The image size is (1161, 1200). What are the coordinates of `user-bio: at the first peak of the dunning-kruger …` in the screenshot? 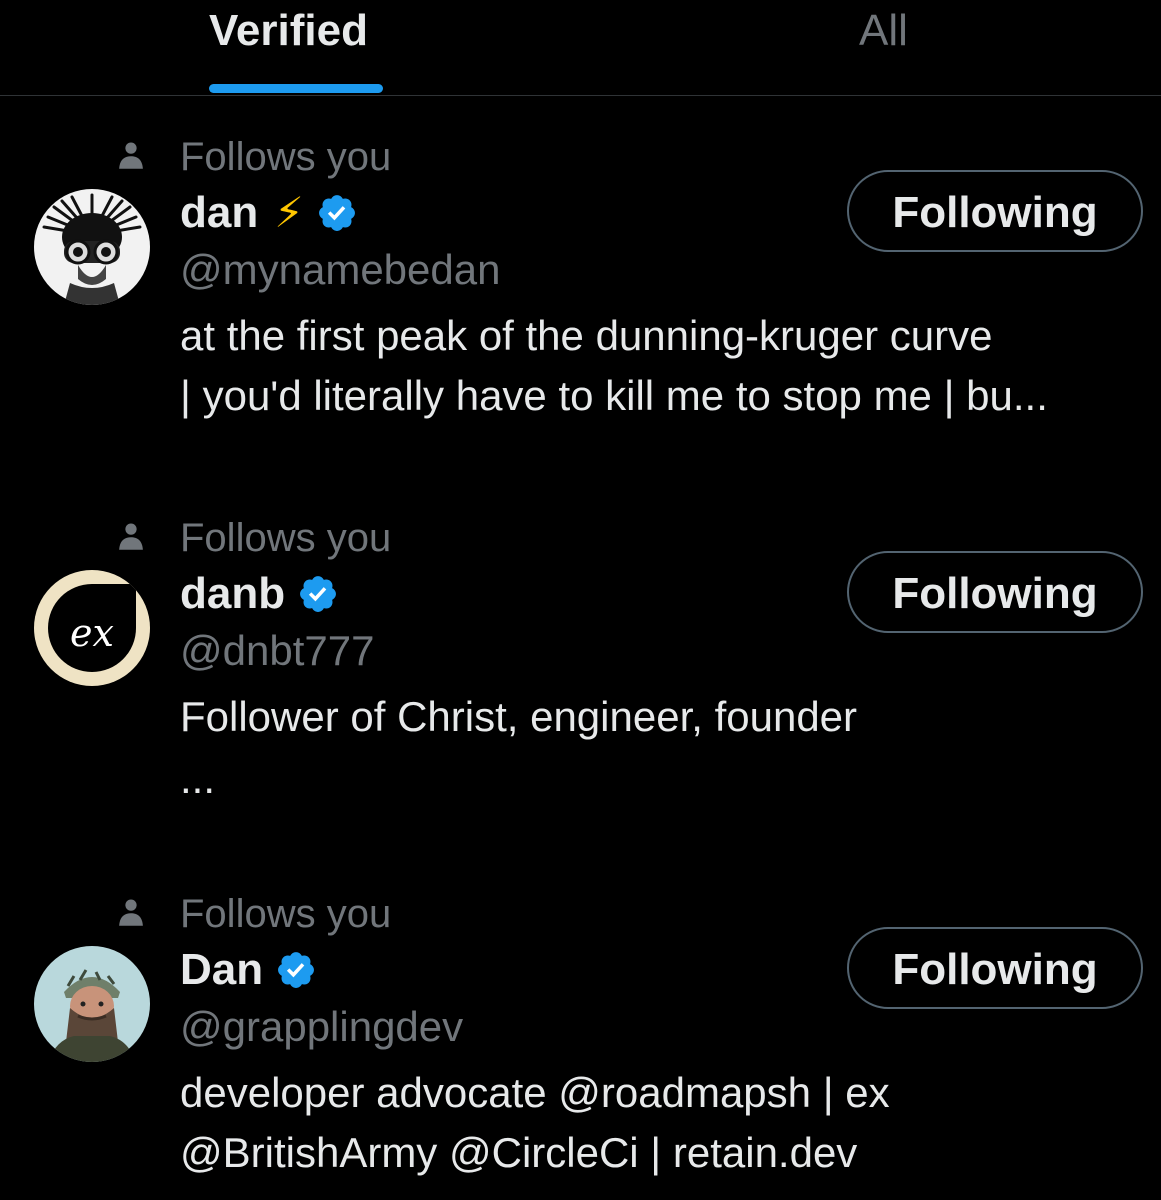 It's located at (667, 366).